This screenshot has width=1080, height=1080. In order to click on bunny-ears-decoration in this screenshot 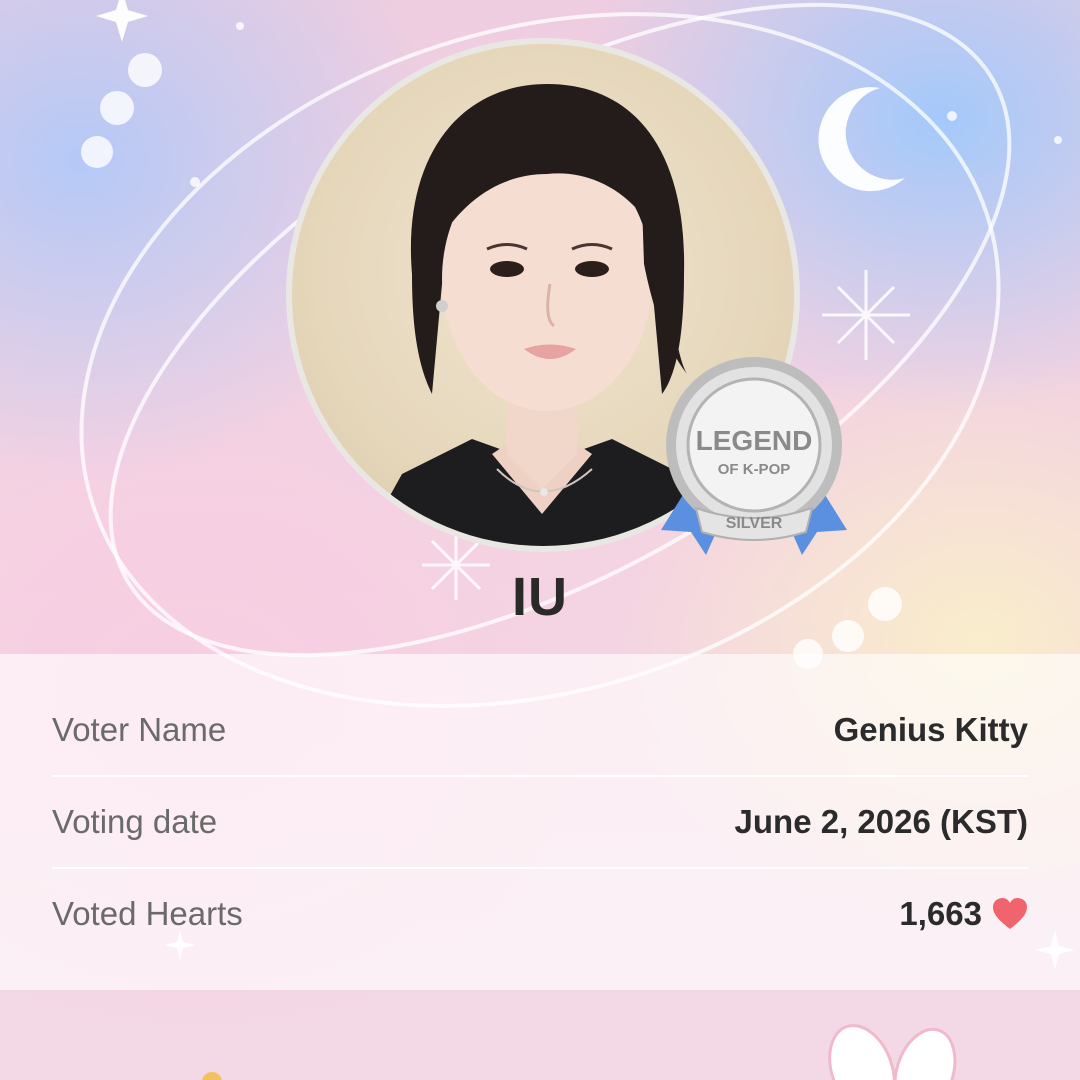, I will do `click(892, 1052)`.